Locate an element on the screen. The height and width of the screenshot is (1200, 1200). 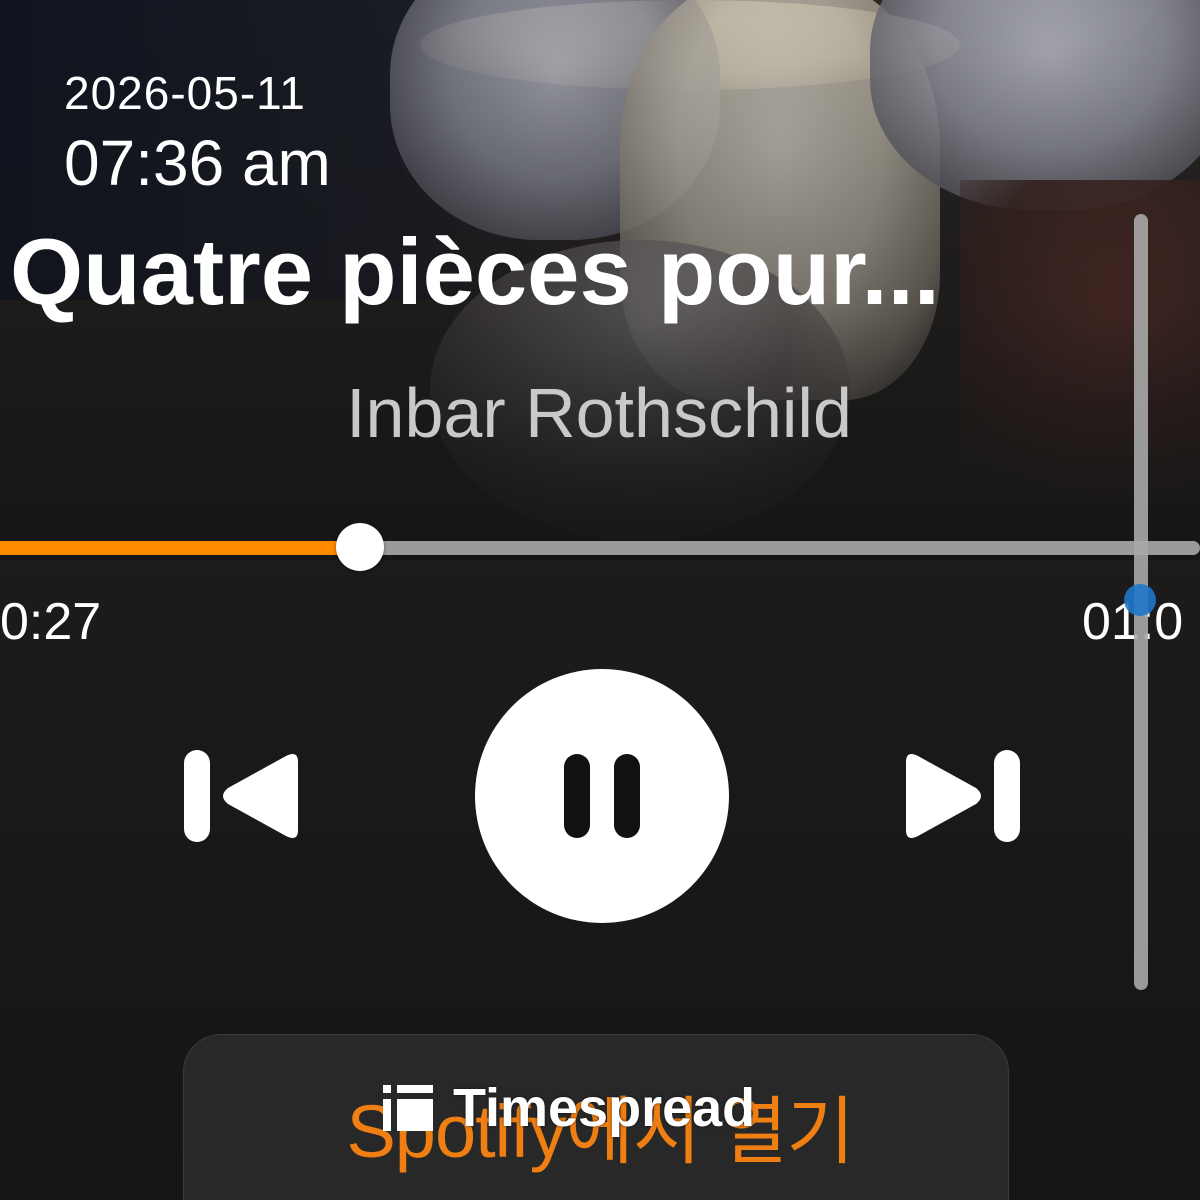
previous-track-button is located at coordinates (242, 796).